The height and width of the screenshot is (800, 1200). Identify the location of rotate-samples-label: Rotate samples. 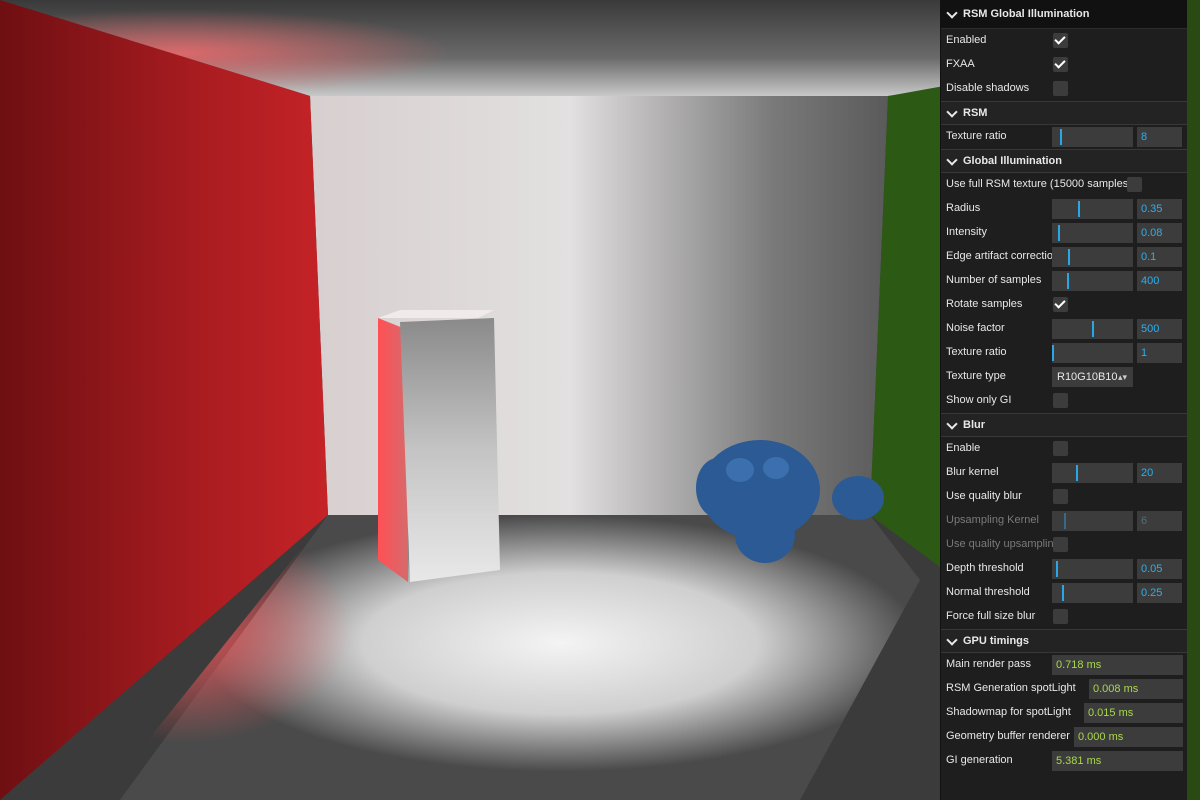
(984, 304).